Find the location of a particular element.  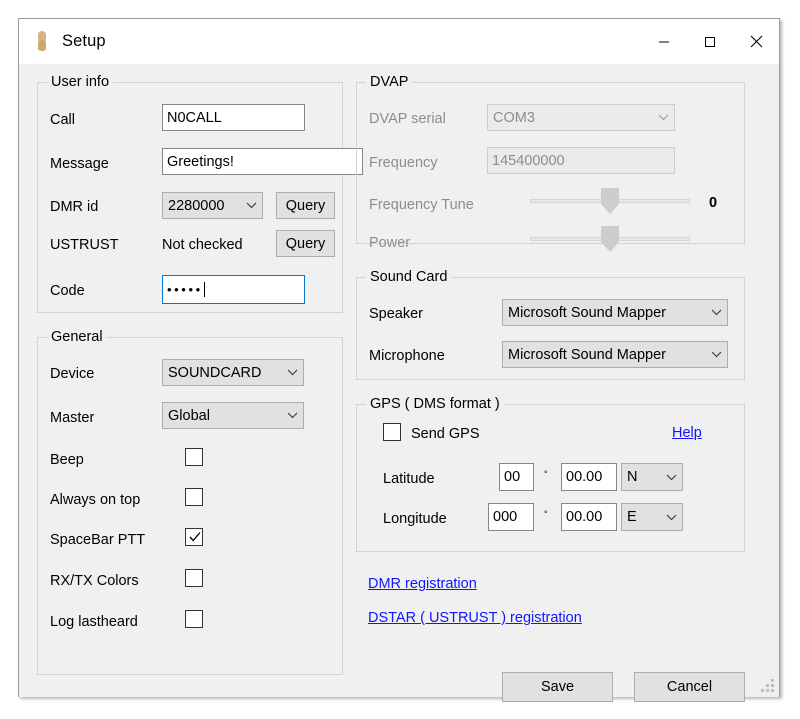

dmr-registration-link: DMR registration is located at coordinates (422, 584).